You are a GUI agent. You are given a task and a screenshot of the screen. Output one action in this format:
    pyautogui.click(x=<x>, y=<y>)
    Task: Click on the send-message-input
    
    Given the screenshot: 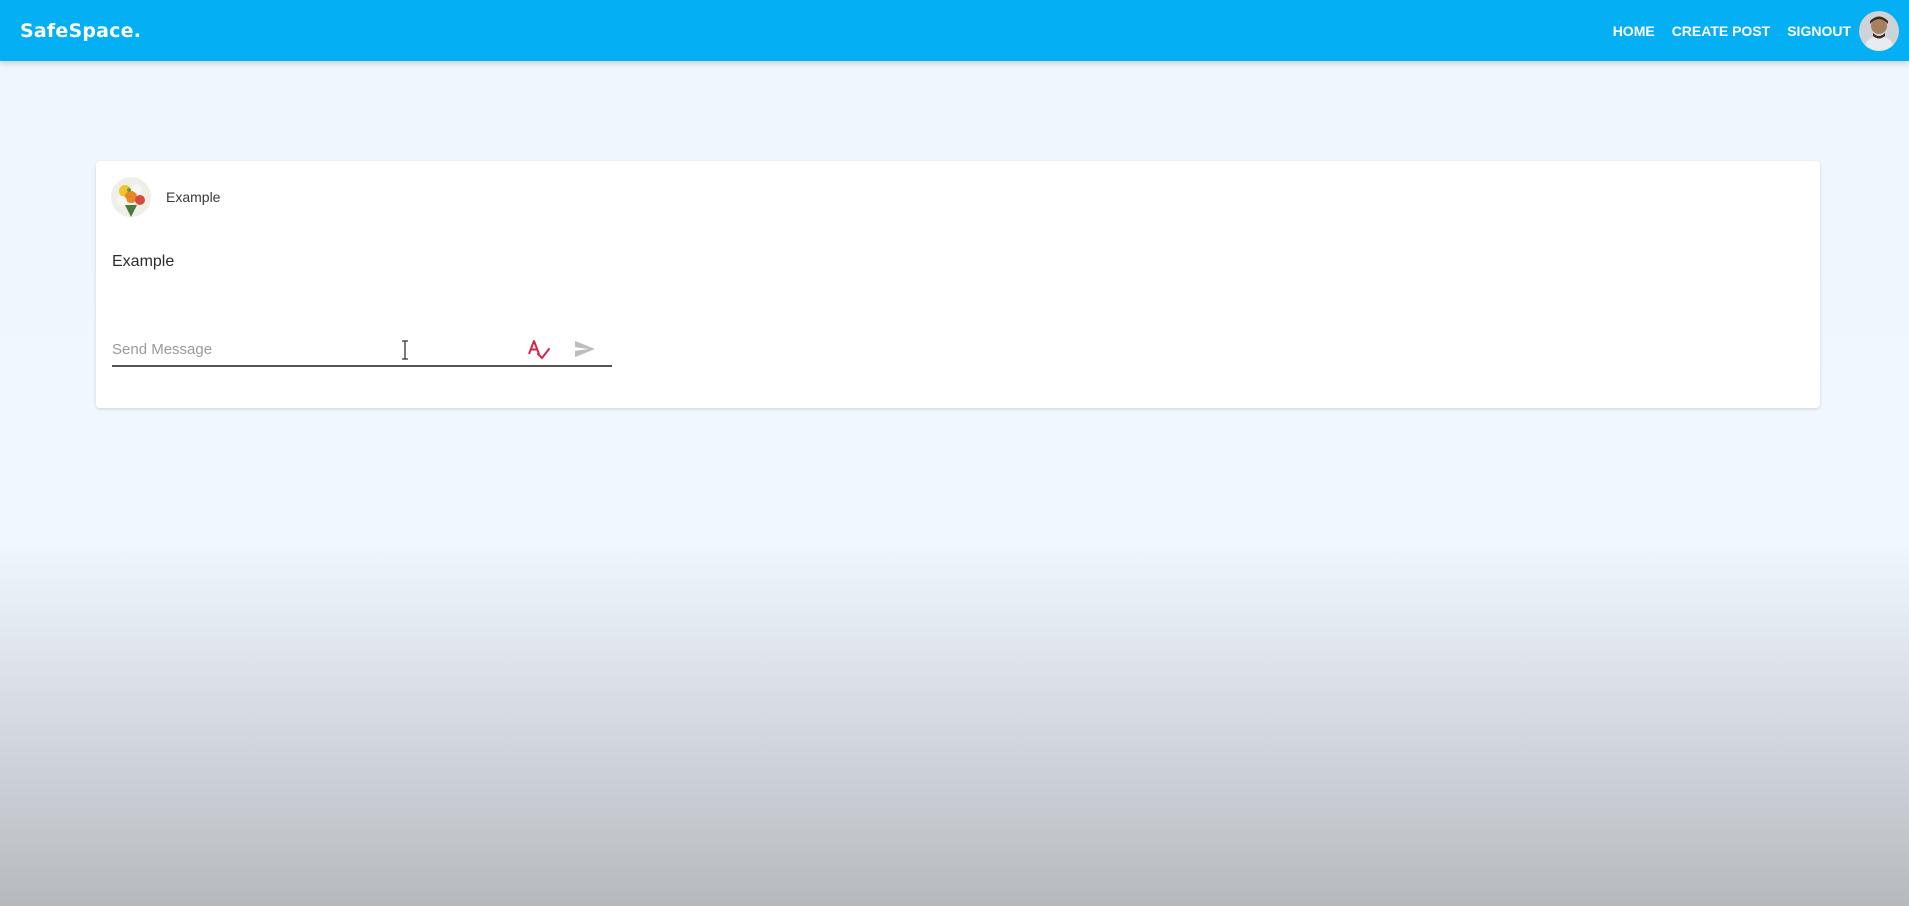 What is the action you would take?
    pyautogui.click(x=312, y=349)
    